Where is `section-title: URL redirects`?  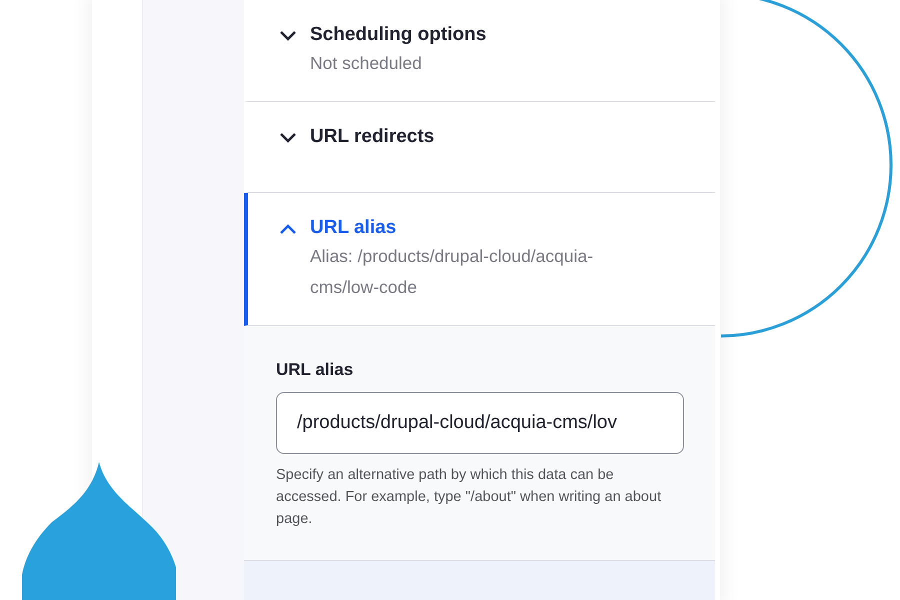 section-title: URL redirects is located at coordinates (372, 137).